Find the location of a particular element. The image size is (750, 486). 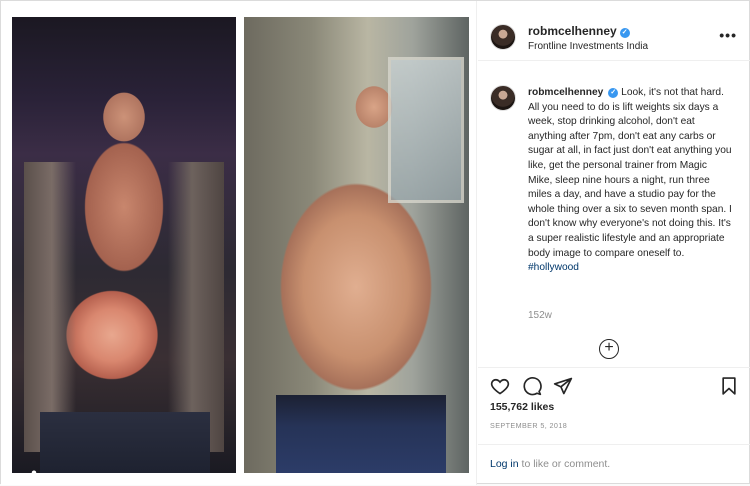

post-date: SEPTEMBER 5, 2018 is located at coordinates (529, 425).